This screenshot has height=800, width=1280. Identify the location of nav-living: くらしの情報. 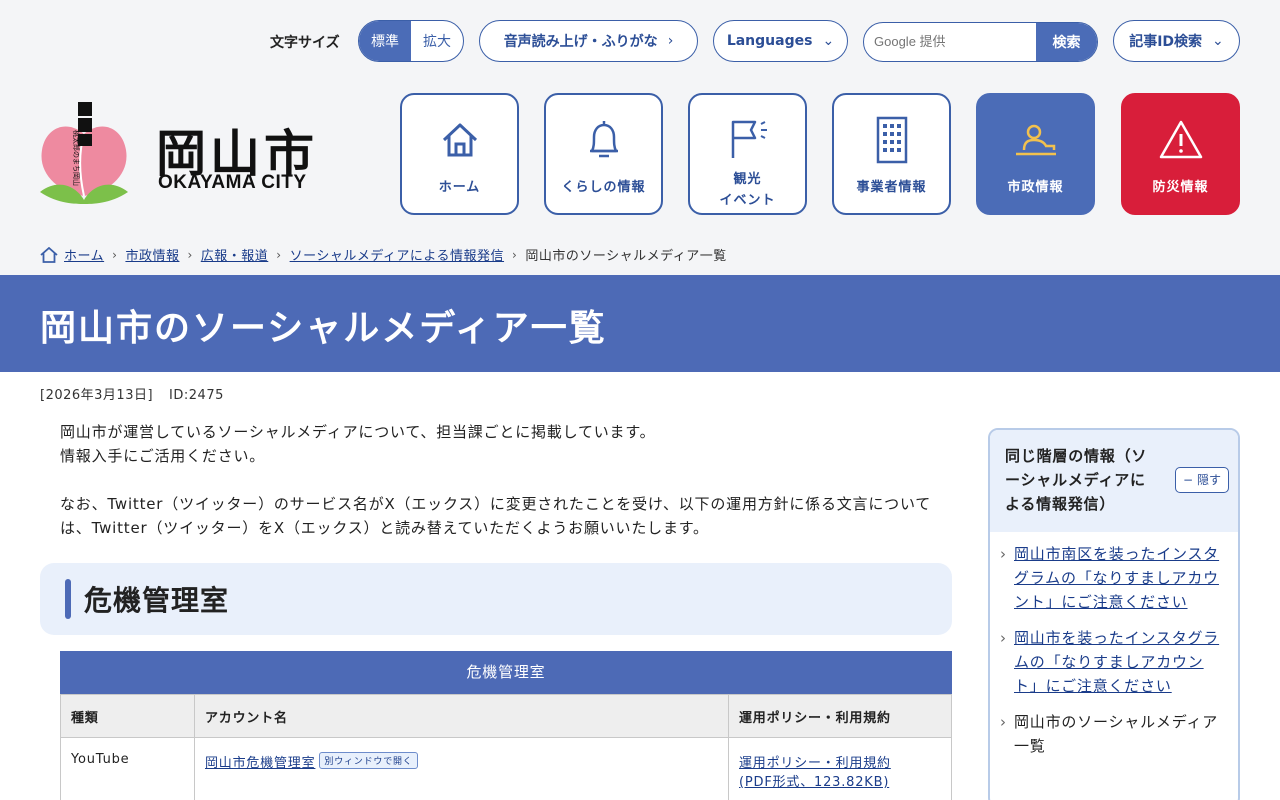
(603, 154).